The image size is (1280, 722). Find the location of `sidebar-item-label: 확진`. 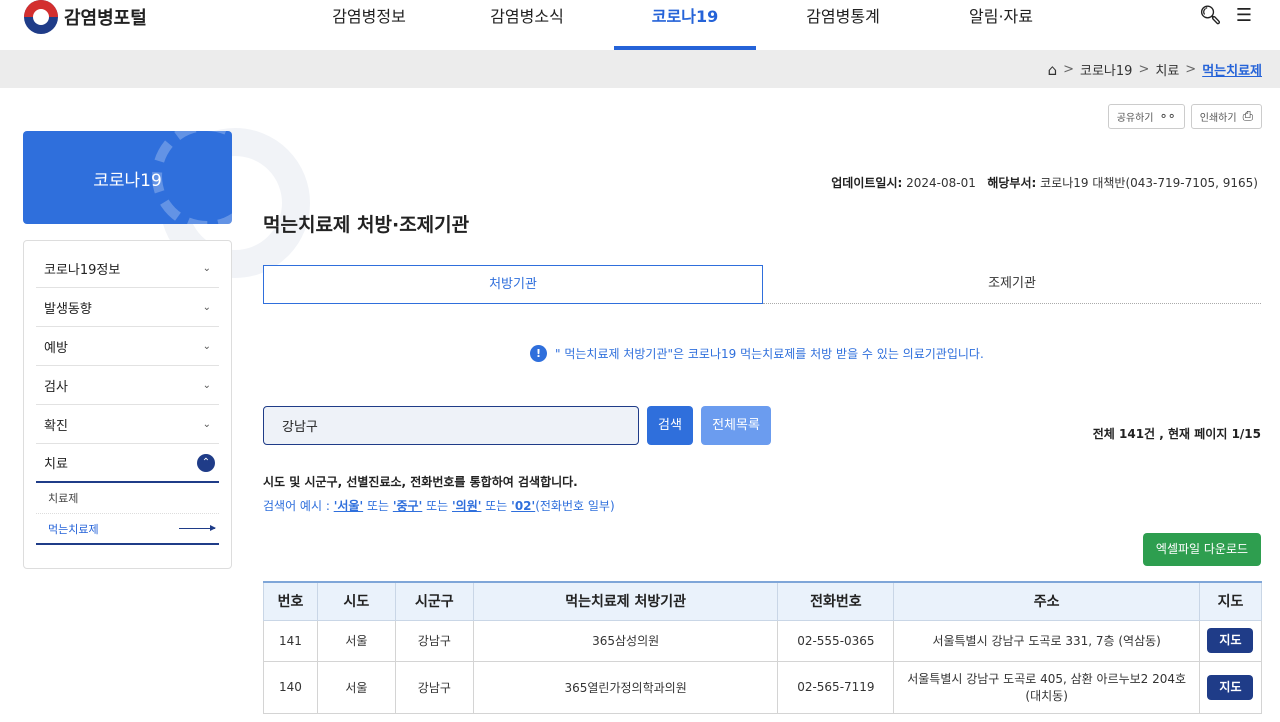

sidebar-item-label: 확진 is located at coordinates (56, 426).